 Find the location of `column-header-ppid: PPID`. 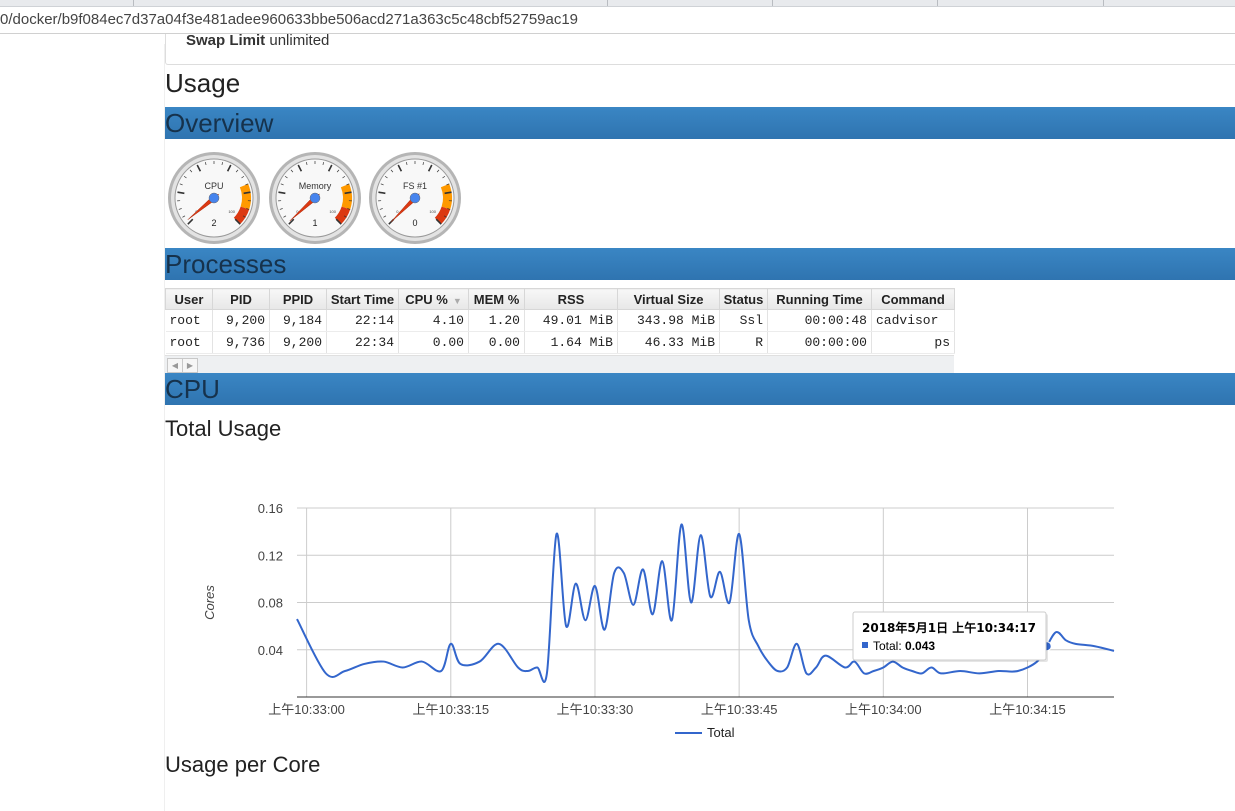

column-header-ppid: PPID is located at coordinates (298, 299).